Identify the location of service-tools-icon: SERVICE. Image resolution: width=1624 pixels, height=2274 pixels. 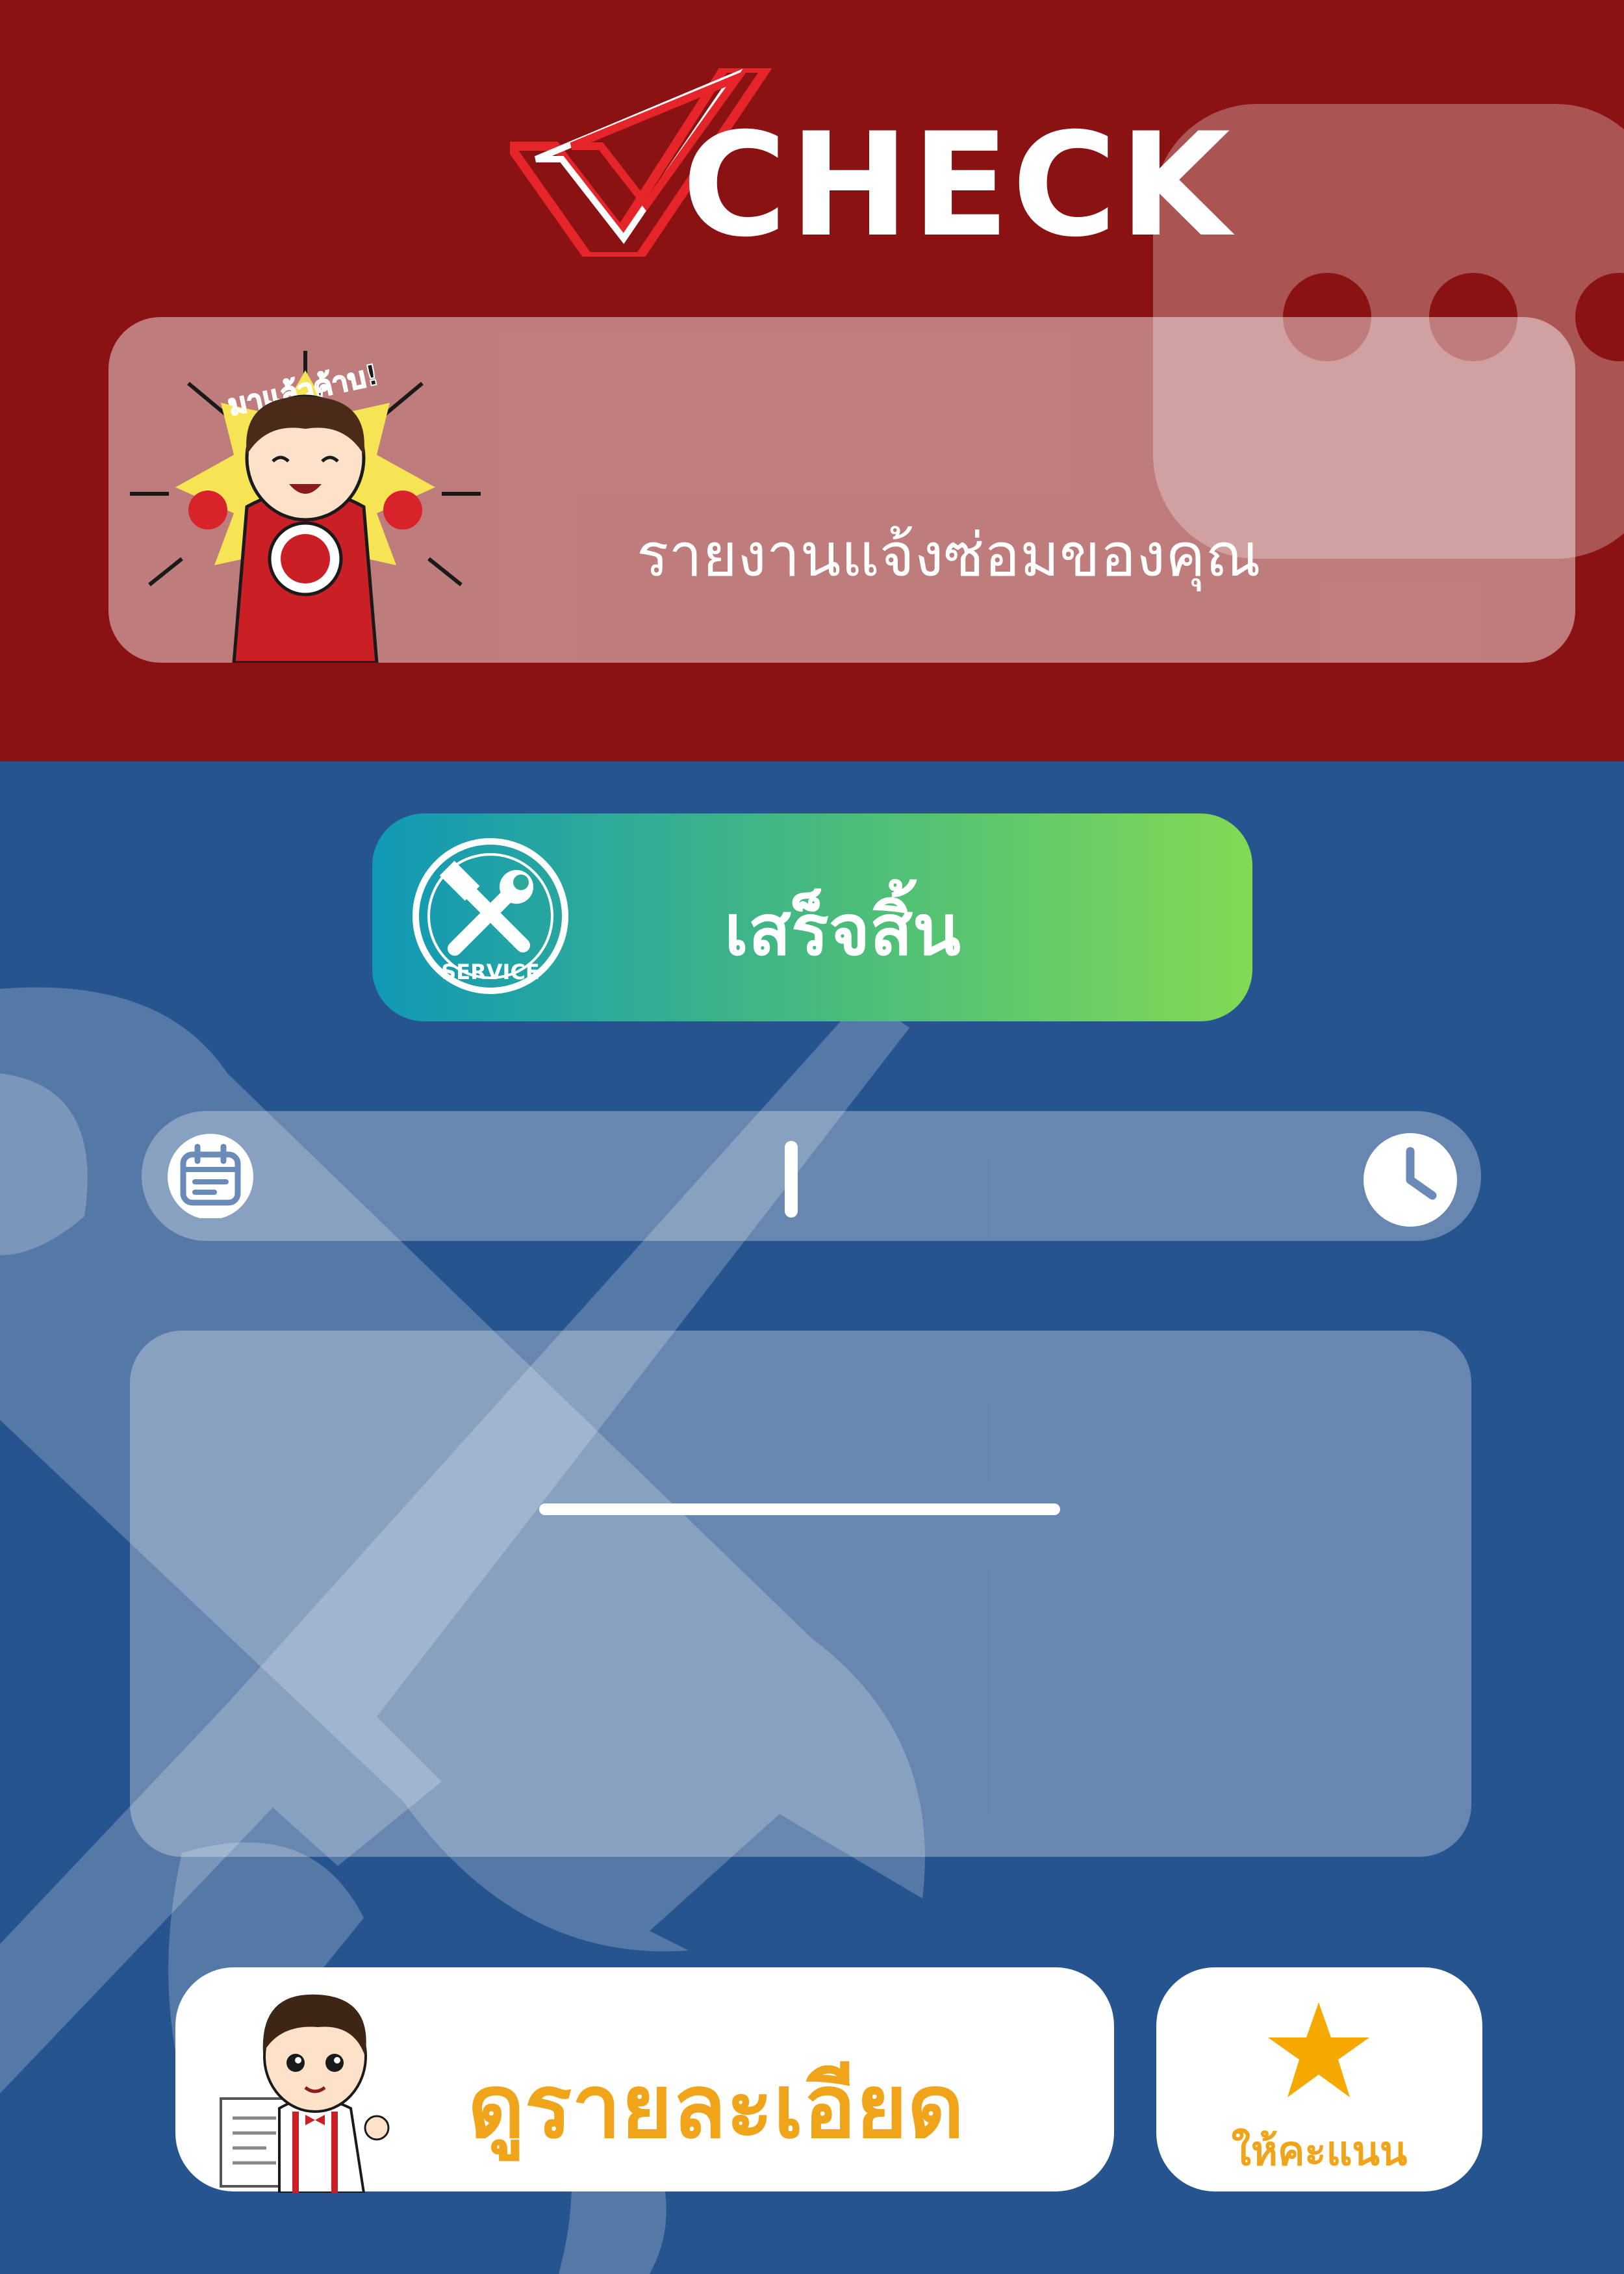
(490, 916).